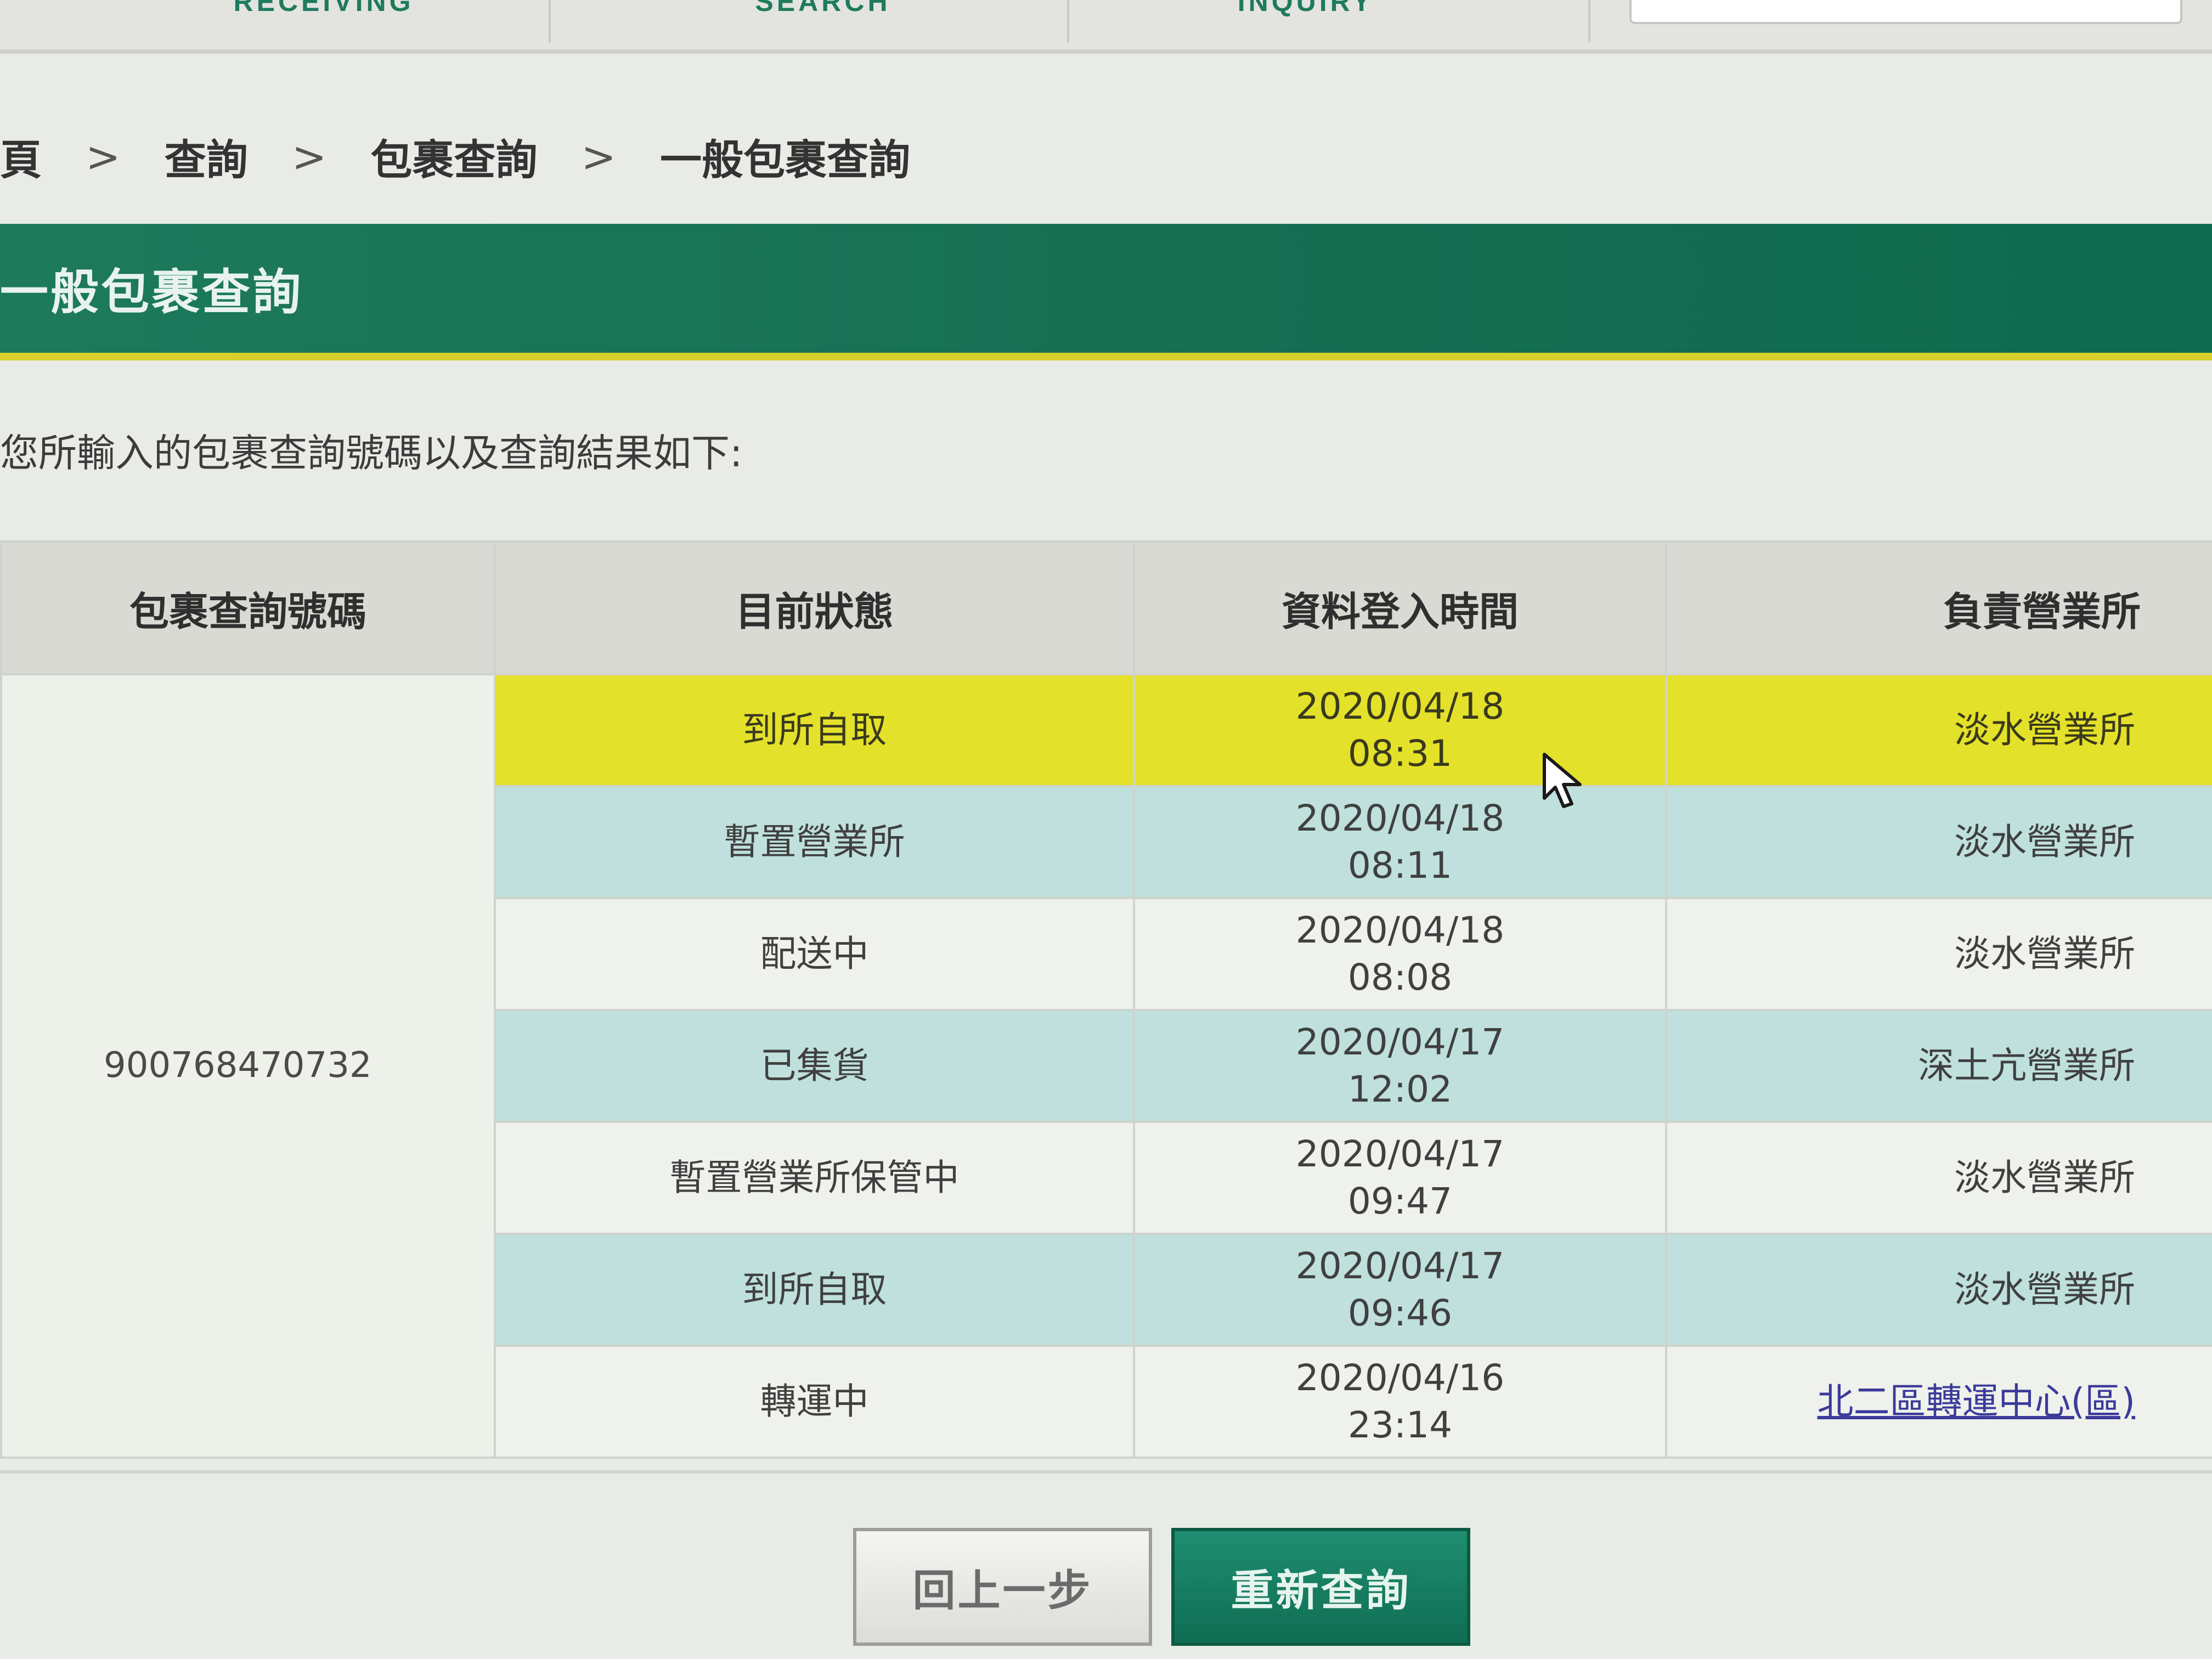 This screenshot has width=2212, height=1659. What do you see at coordinates (1562, 780) in the screenshot?
I see `mouse-cursor-icon` at bounding box center [1562, 780].